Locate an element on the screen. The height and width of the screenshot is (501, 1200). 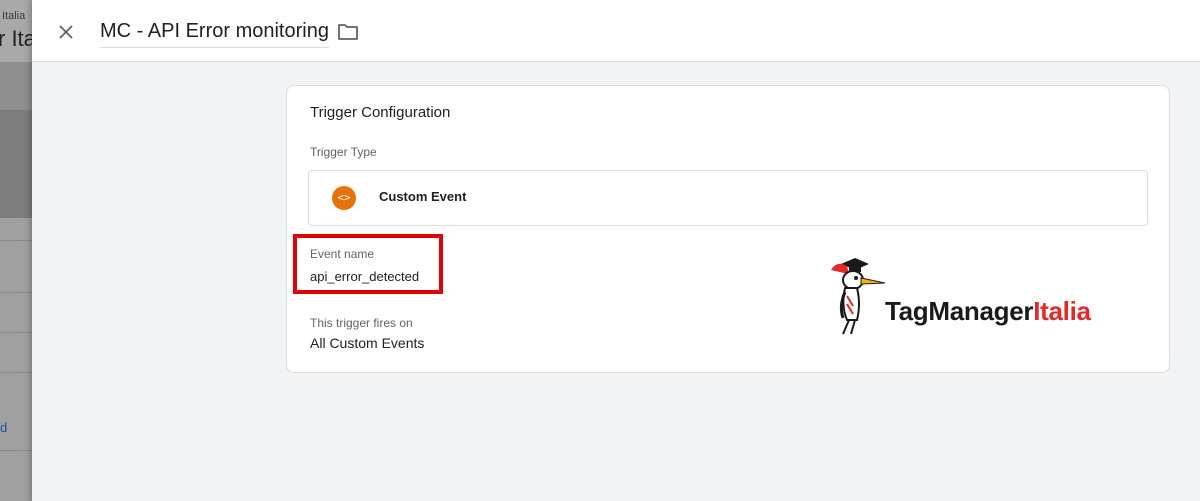
background-brand-small: Italia is located at coordinates (14, 16).